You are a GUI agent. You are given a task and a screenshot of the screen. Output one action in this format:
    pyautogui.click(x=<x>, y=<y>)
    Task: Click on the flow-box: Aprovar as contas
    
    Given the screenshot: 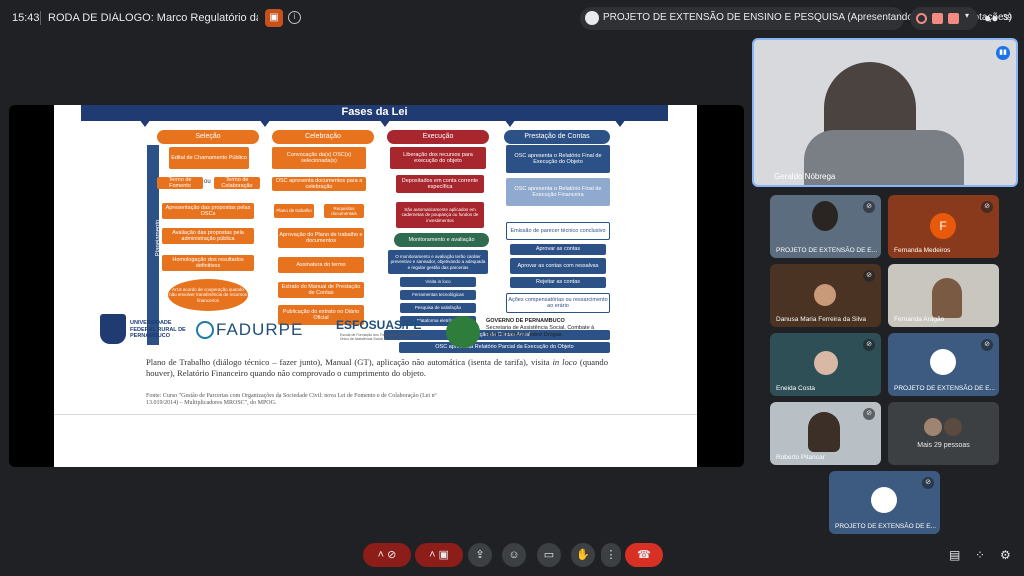 What is the action you would take?
    pyautogui.click(x=558, y=249)
    